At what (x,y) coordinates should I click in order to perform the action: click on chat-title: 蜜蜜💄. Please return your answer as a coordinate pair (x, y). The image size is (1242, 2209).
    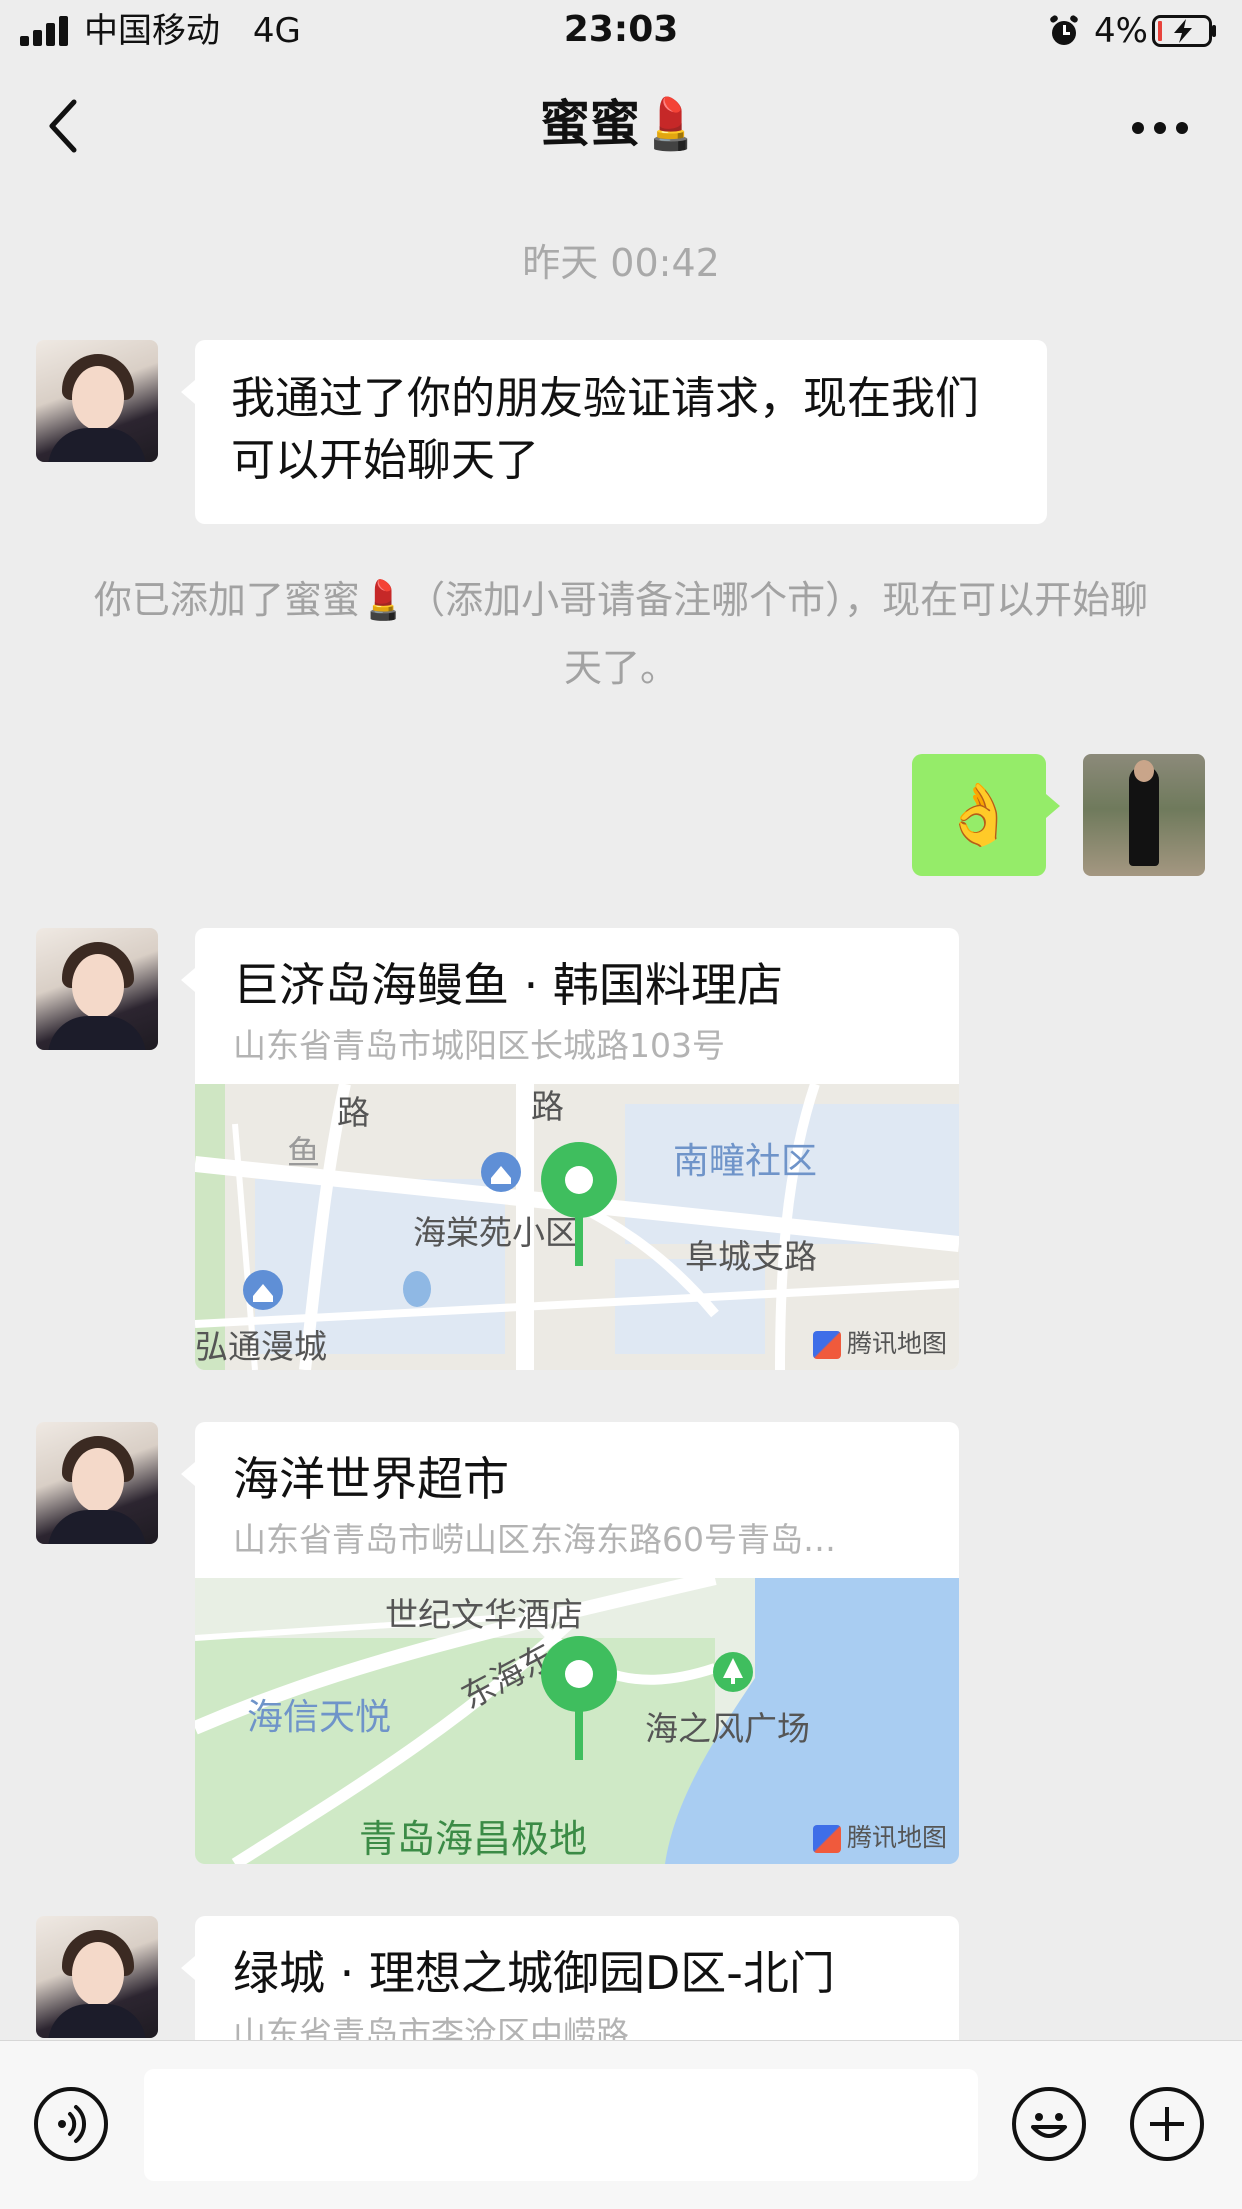
    Looking at the image, I should click on (621, 124).